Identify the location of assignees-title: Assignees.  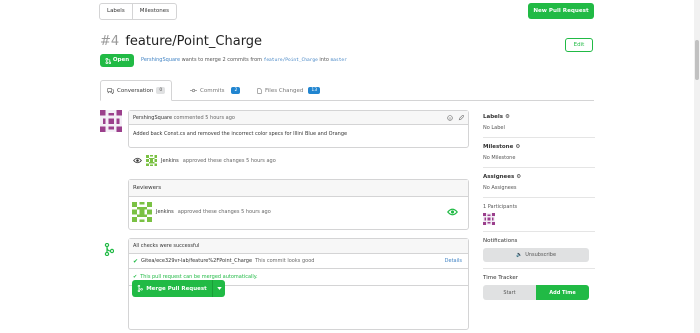
(499, 177).